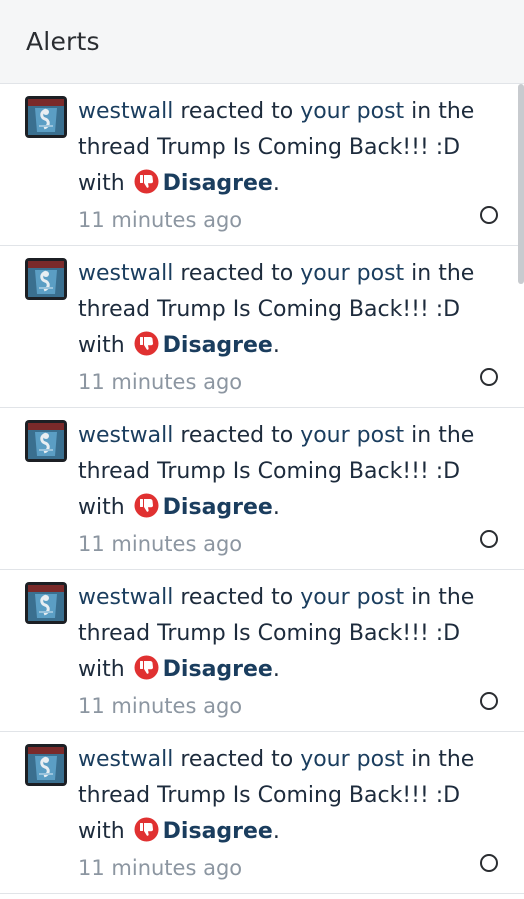 The image size is (524, 899). Describe the element at coordinates (521, 184) in the screenshot. I see `scrollbar` at that location.